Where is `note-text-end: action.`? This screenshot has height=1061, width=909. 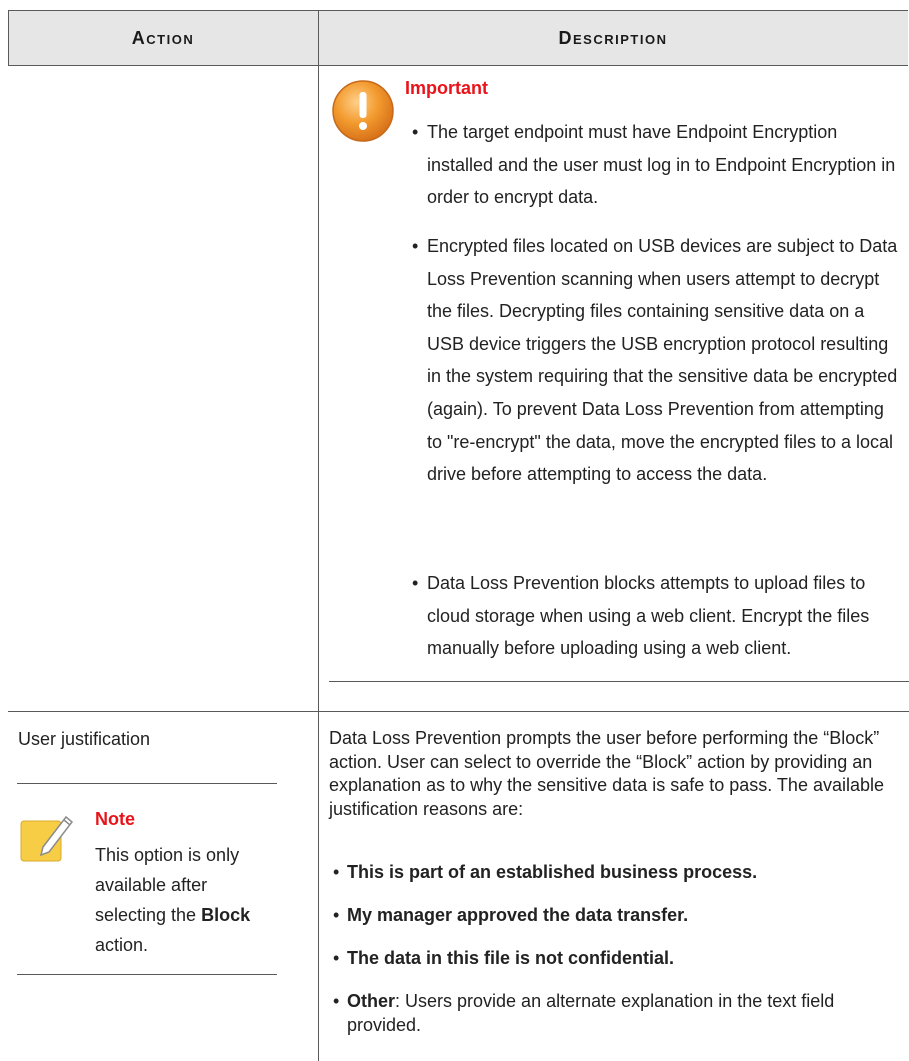
note-text-end: action. is located at coordinates (122, 945).